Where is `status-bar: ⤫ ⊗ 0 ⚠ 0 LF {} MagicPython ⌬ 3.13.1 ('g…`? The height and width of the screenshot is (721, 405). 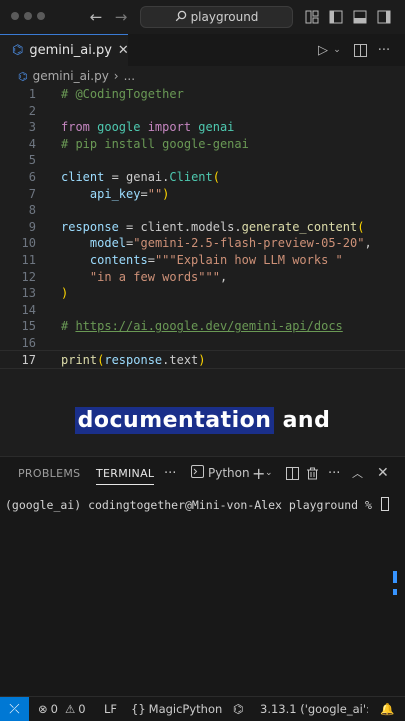 status-bar: ⤫ ⊗ 0 ⚠ 0 LF {} MagicPython ⌬ 3.13.1 ('g… is located at coordinates (202, 708).